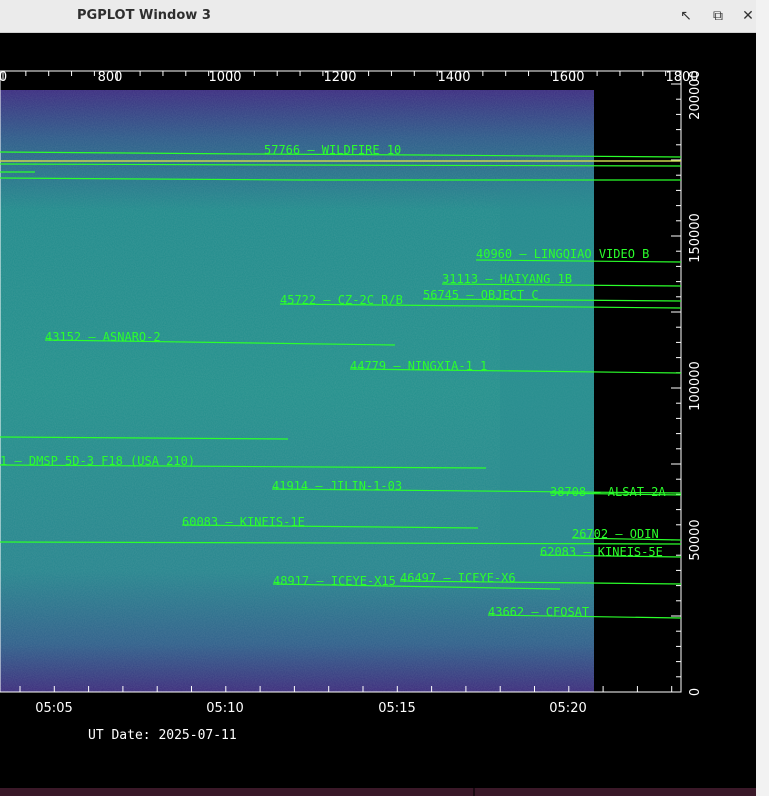 This screenshot has width=769, height=796. I want to click on track-label: 43662 – CFOSAT, so click(538, 612).